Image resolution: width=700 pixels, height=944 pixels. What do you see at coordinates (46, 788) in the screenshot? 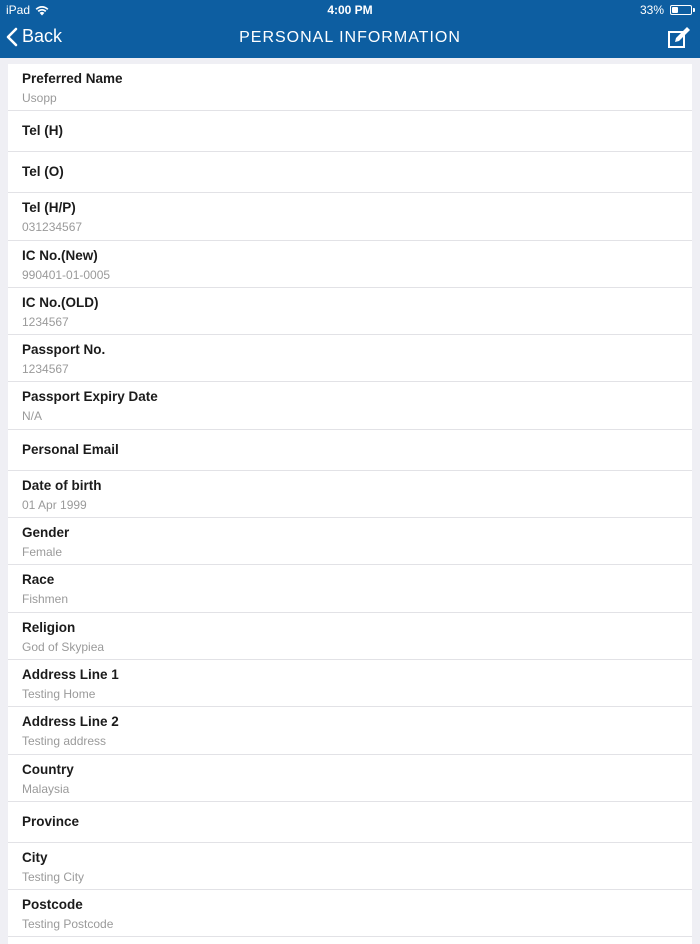
I see `field-value: Malaysia` at bounding box center [46, 788].